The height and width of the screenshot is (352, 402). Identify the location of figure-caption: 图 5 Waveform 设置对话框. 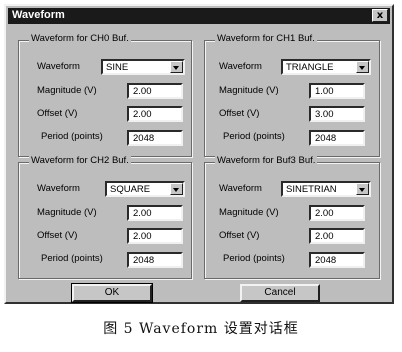
(201, 329).